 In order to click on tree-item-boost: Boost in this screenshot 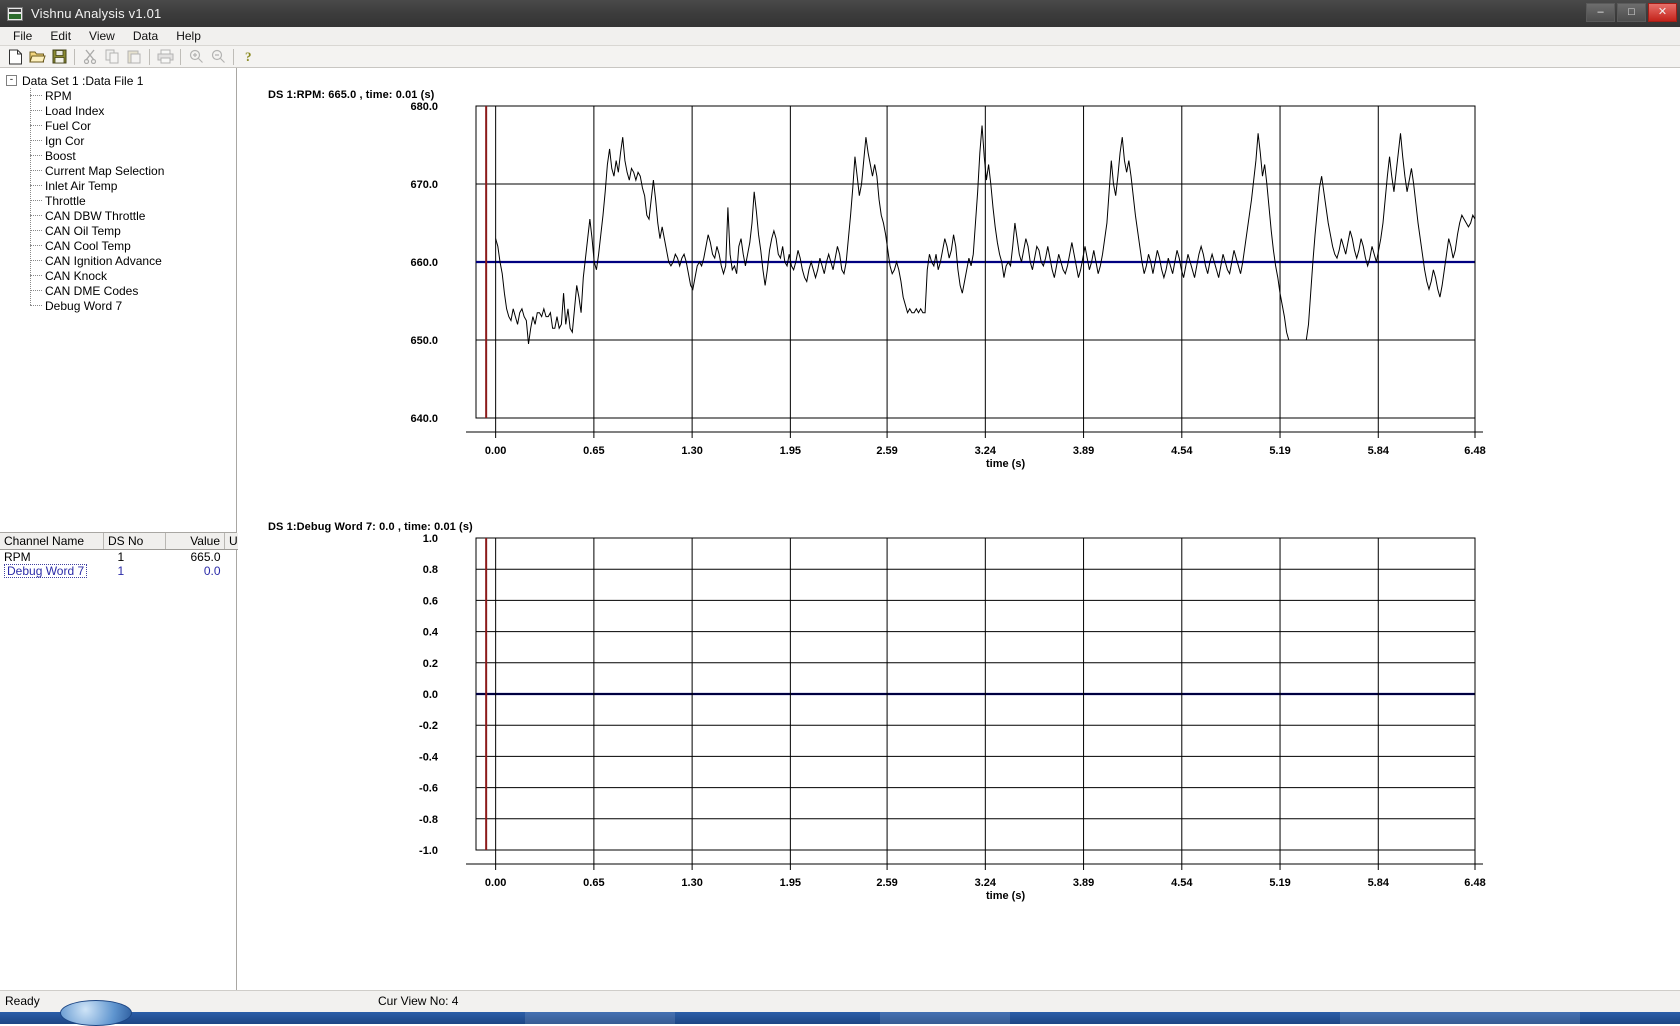, I will do `click(128, 155)`.